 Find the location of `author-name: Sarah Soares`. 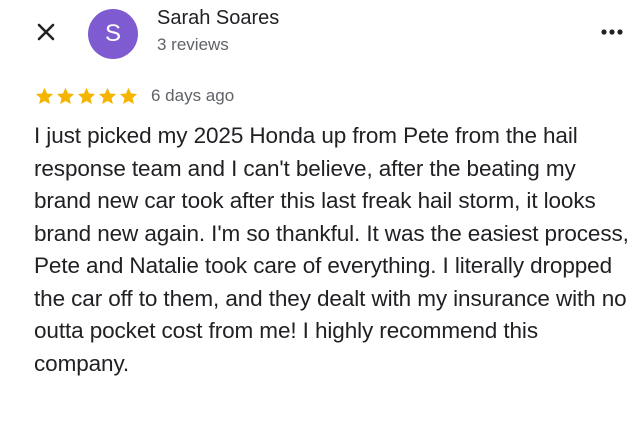

author-name: Sarah Soares is located at coordinates (218, 18).